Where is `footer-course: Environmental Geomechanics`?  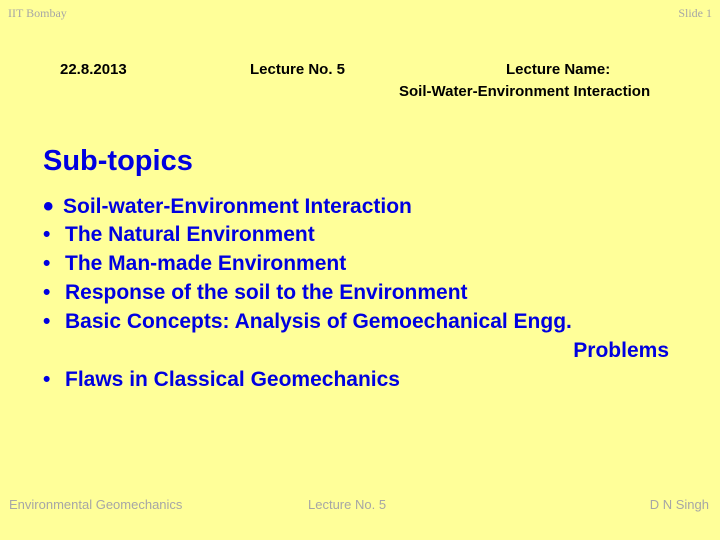 footer-course: Environmental Geomechanics is located at coordinates (96, 504).